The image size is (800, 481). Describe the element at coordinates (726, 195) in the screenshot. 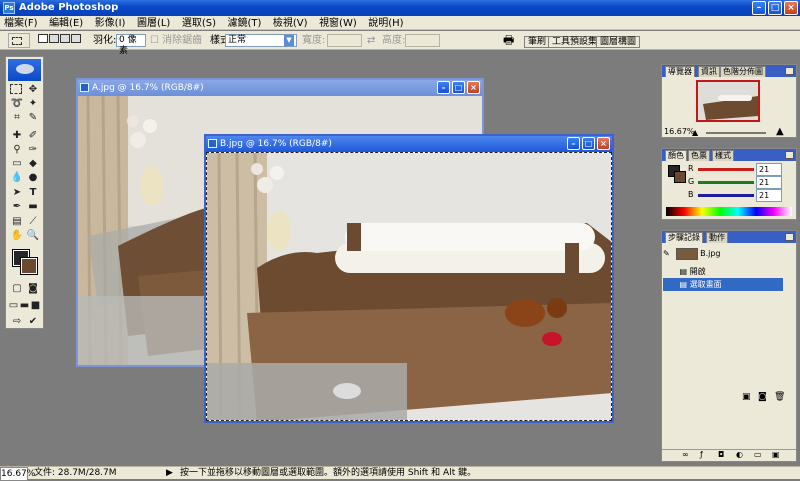

I see `blue-slider` at that location.